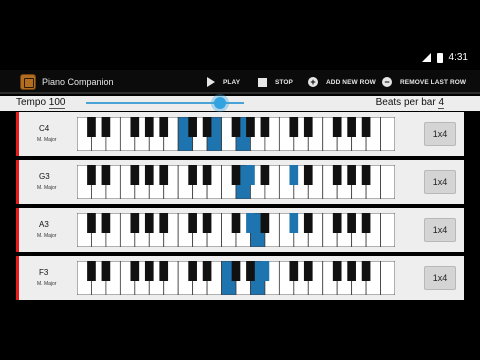  I want to click on add-new-row-button: + ADD NEW ROW, so click(342, 82).